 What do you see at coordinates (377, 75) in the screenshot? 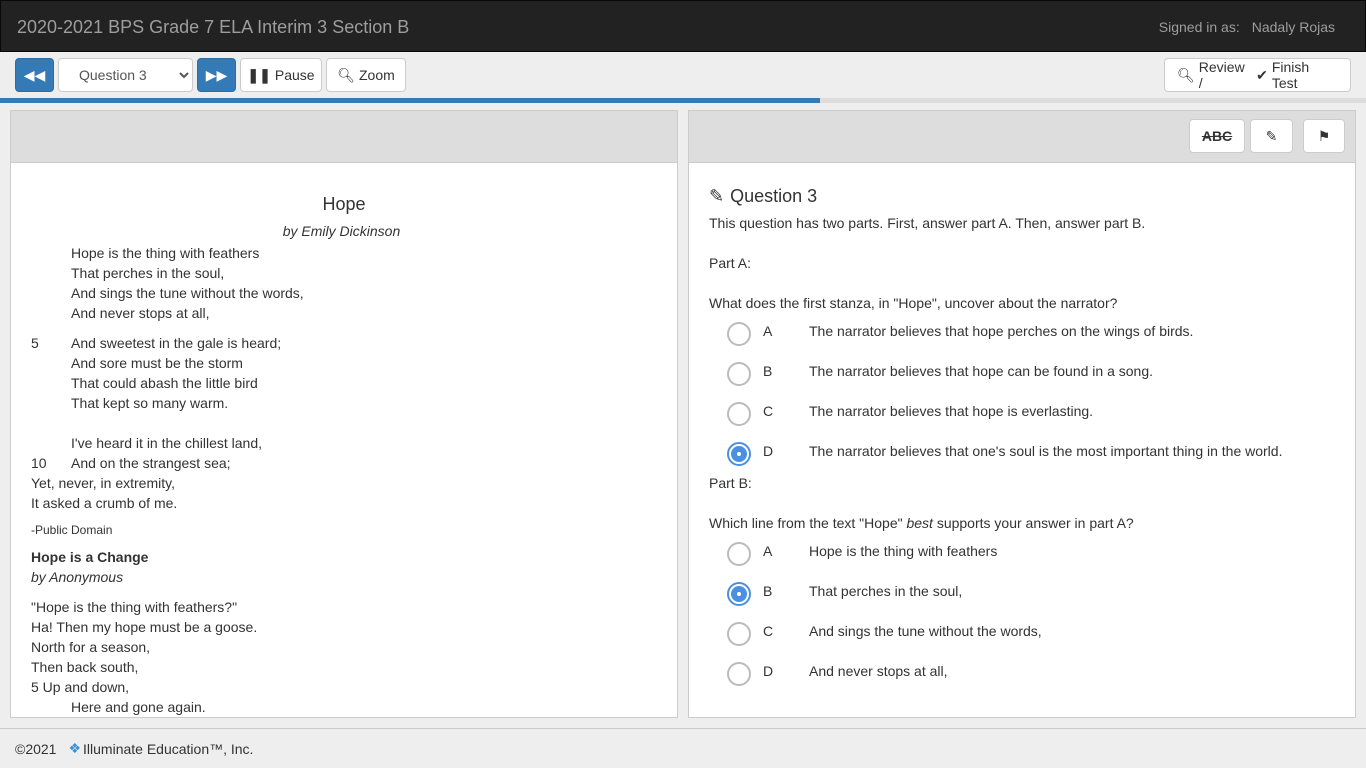
I see `zoom-label: Zoom` at bounding box center [377, 75].